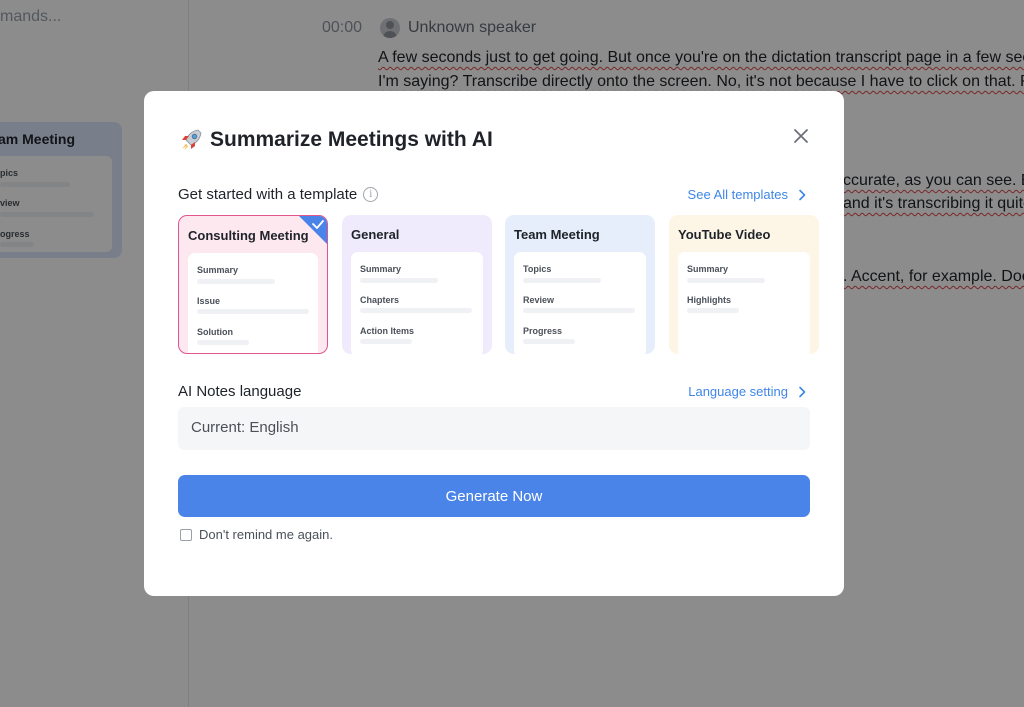  Describe the element at coordinates (313, 230) in the screenshot. I see `selected-check-icon` at that location.